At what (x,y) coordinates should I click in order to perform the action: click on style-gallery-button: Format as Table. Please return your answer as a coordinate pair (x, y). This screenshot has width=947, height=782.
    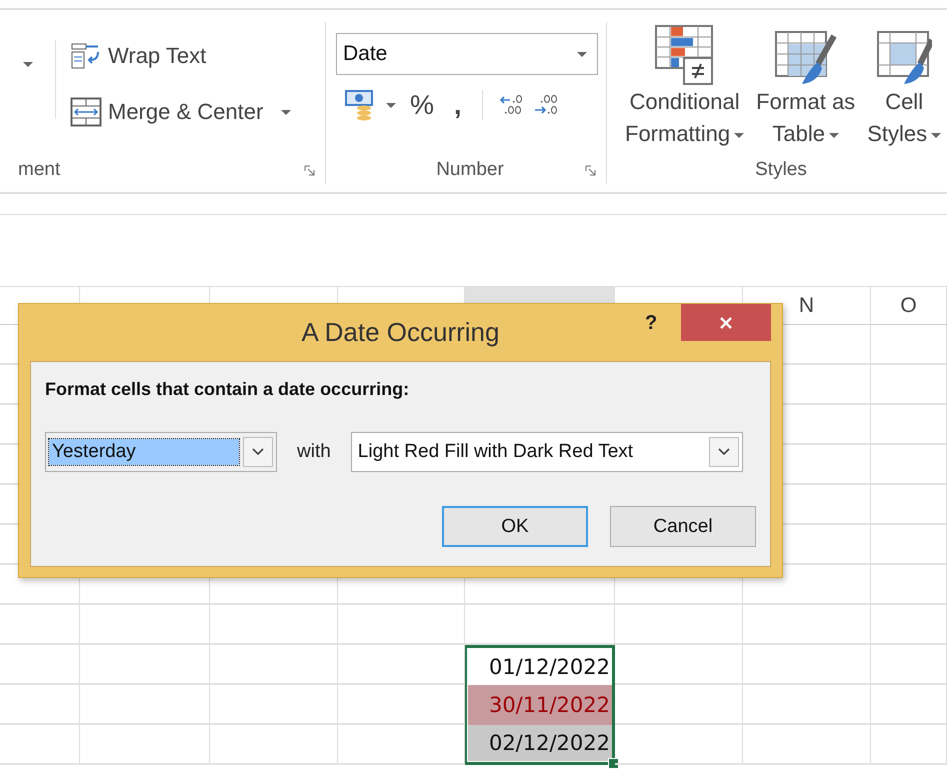
    Looking at the image, I should click on (806, 89).